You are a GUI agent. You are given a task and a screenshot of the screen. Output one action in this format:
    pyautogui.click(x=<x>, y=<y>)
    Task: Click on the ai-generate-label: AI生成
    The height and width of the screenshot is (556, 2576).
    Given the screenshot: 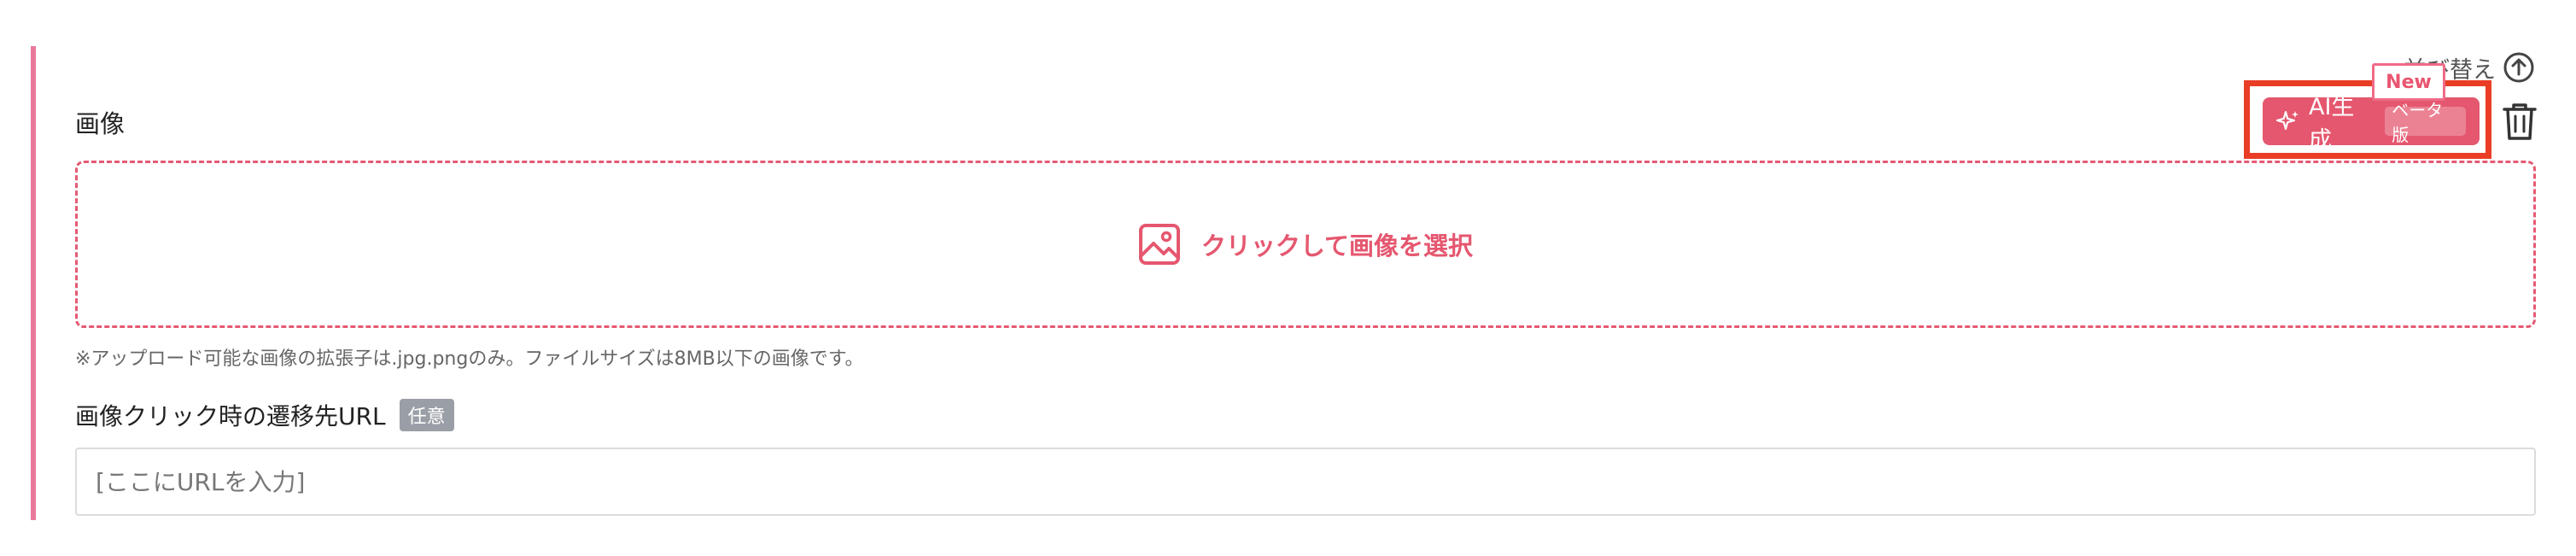 What is the action you would take?
    pyautogui.click(x=2332, y=124)
    